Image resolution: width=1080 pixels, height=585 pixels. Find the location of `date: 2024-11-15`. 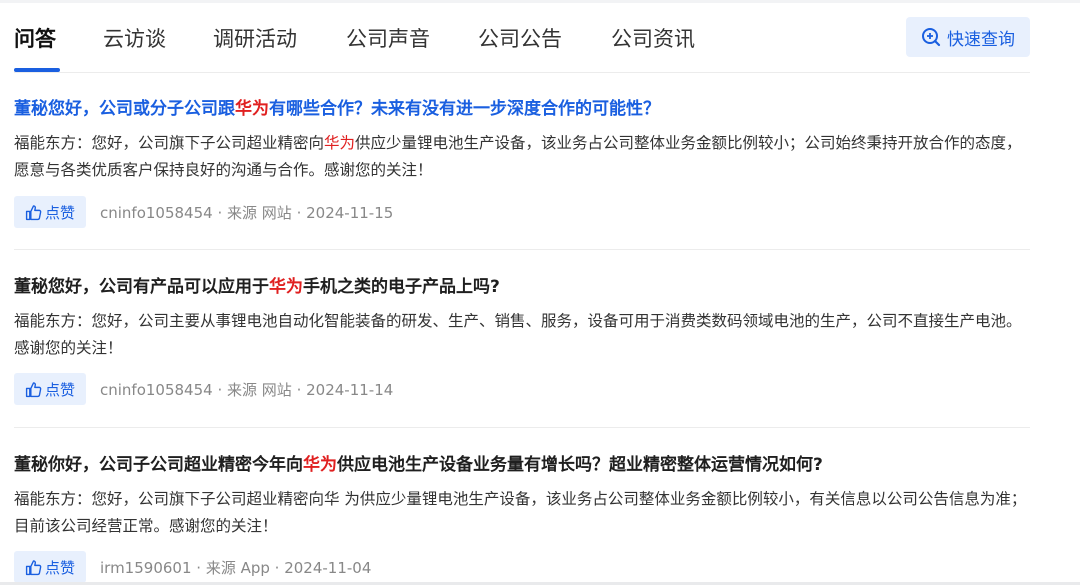

date: 2024-11-15 is located at coordinates (350, 212).